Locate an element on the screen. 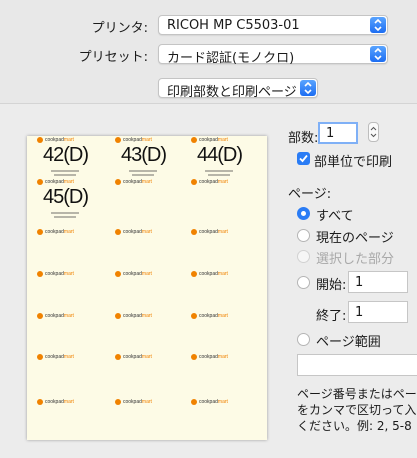  section-popup: 印刷部数と印刷ページ is located at coordinates (238, 89).